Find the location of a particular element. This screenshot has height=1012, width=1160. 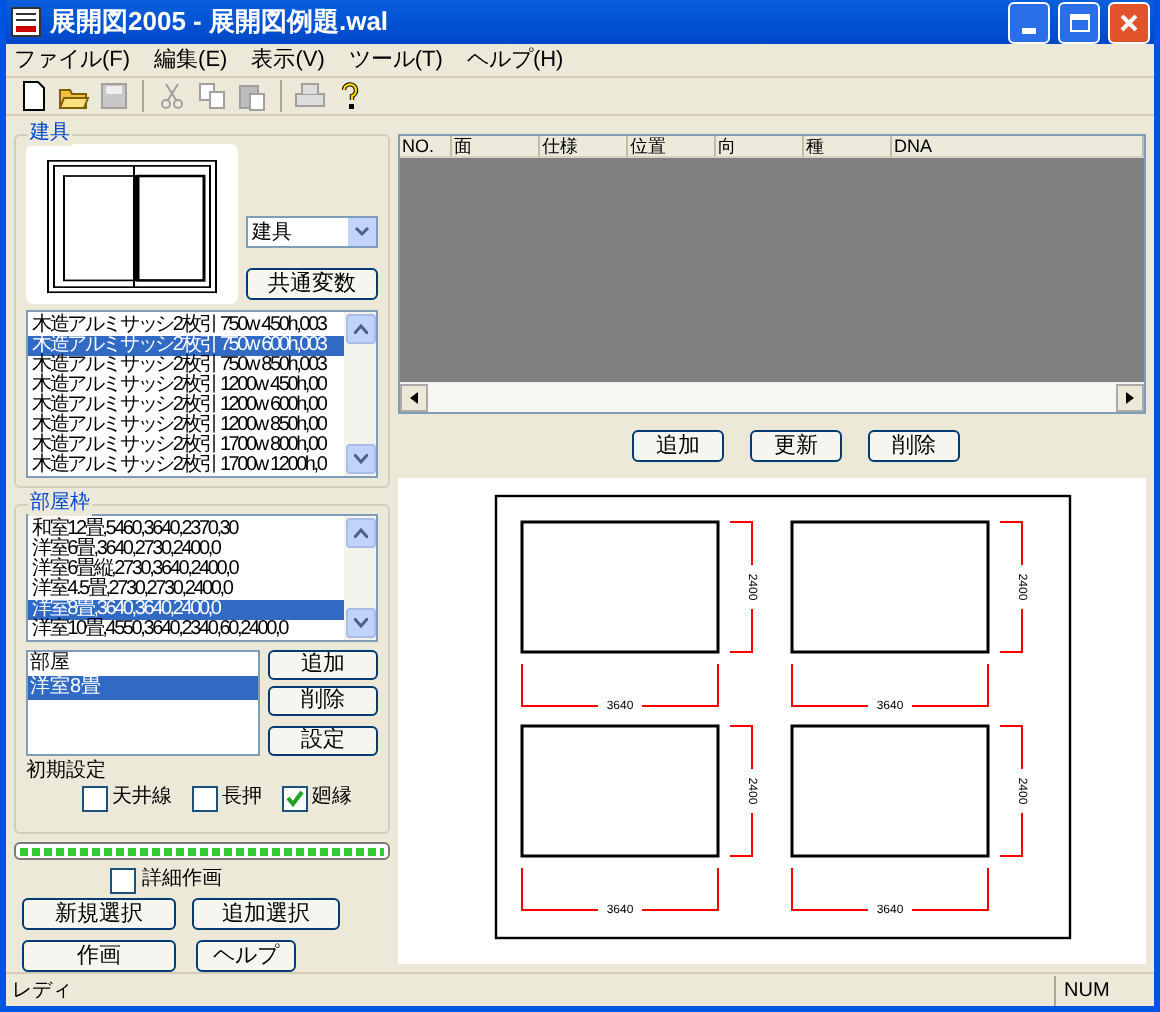

initial-settings-label: 初期設定 is located at coordinates (67, 772).